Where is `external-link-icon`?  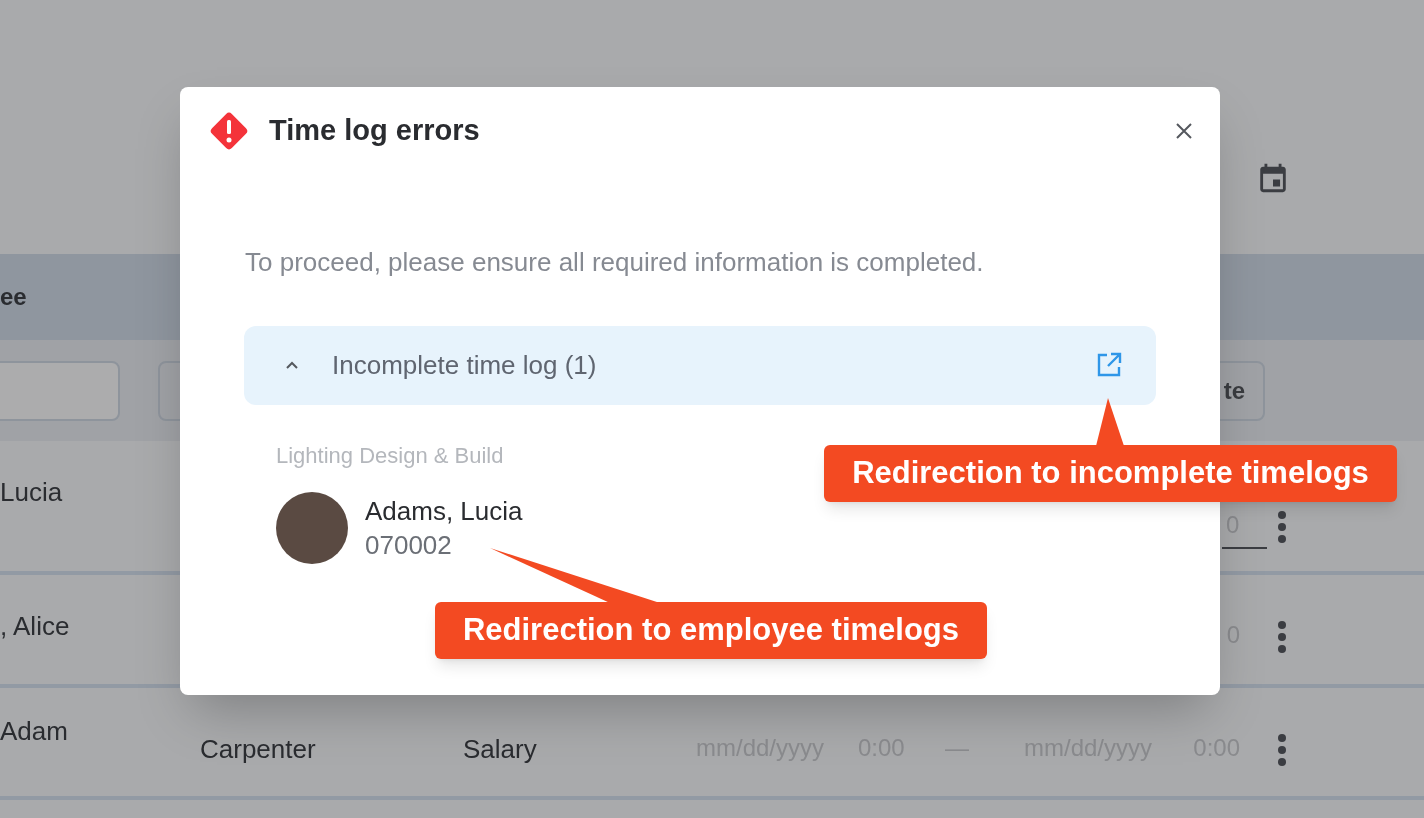 external-link-icon is located at coordinates (1109, 365).